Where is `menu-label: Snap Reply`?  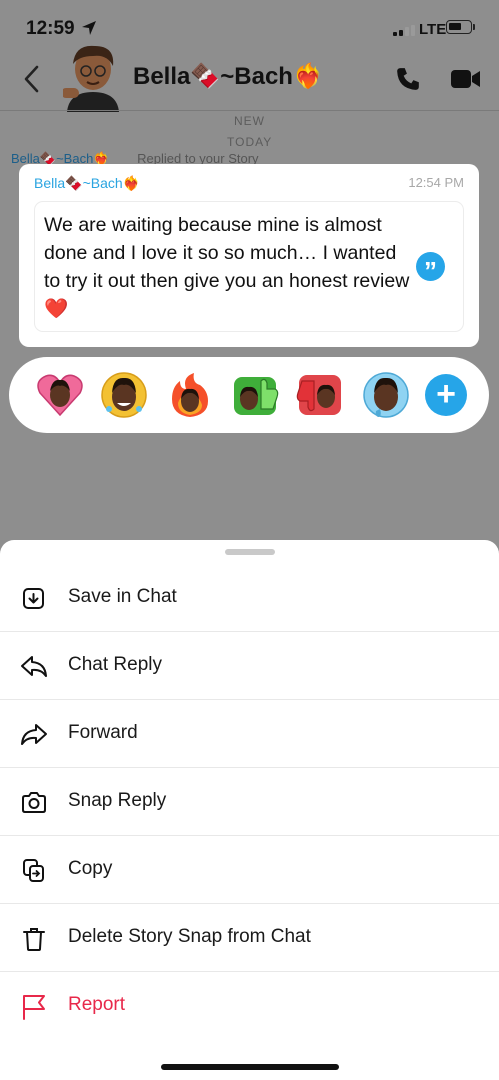
menu-label: Snap Reply is located at coordinates (117, 800).